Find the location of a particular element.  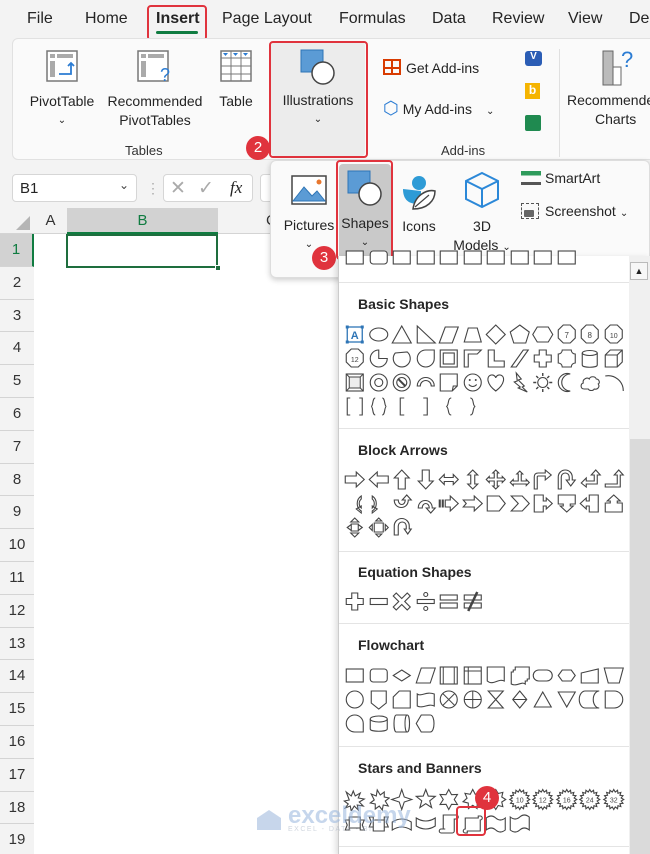

bing-icon: b is located at coordinates (532, 91).